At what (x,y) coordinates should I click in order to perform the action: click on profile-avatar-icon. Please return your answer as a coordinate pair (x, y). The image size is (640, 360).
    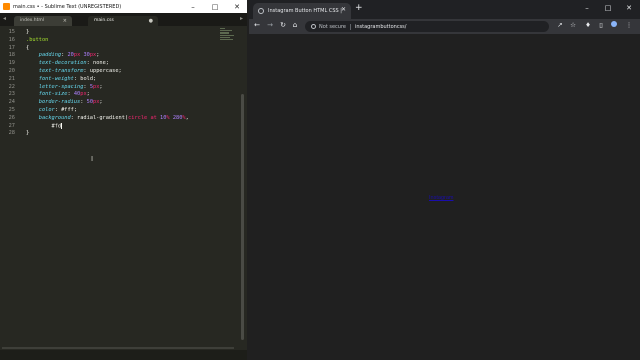
    Looking at the image, I should click on (614, 25).